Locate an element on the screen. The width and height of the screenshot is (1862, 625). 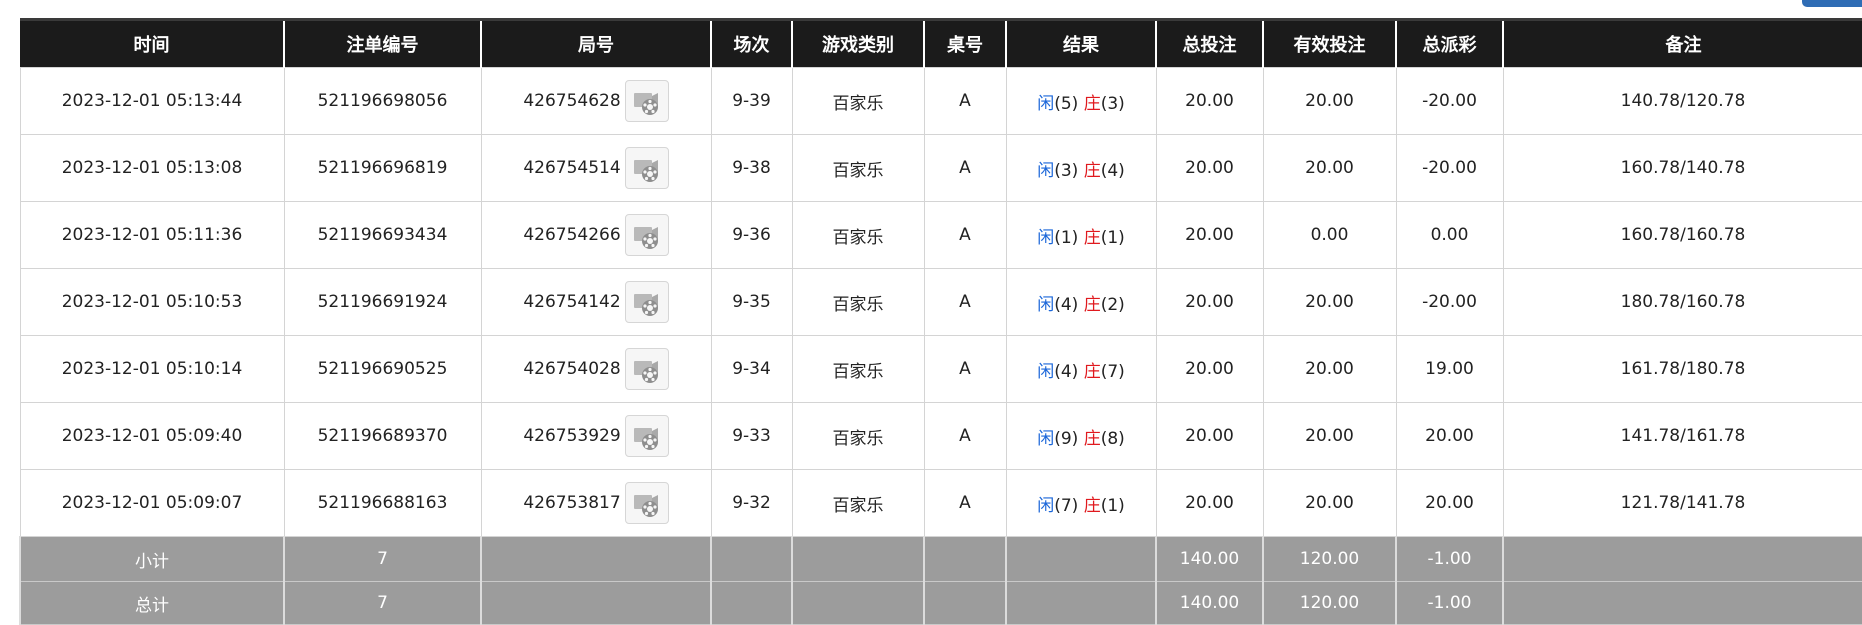
subtotal-payout: -1.00 is located at coordinates (1449, 559).